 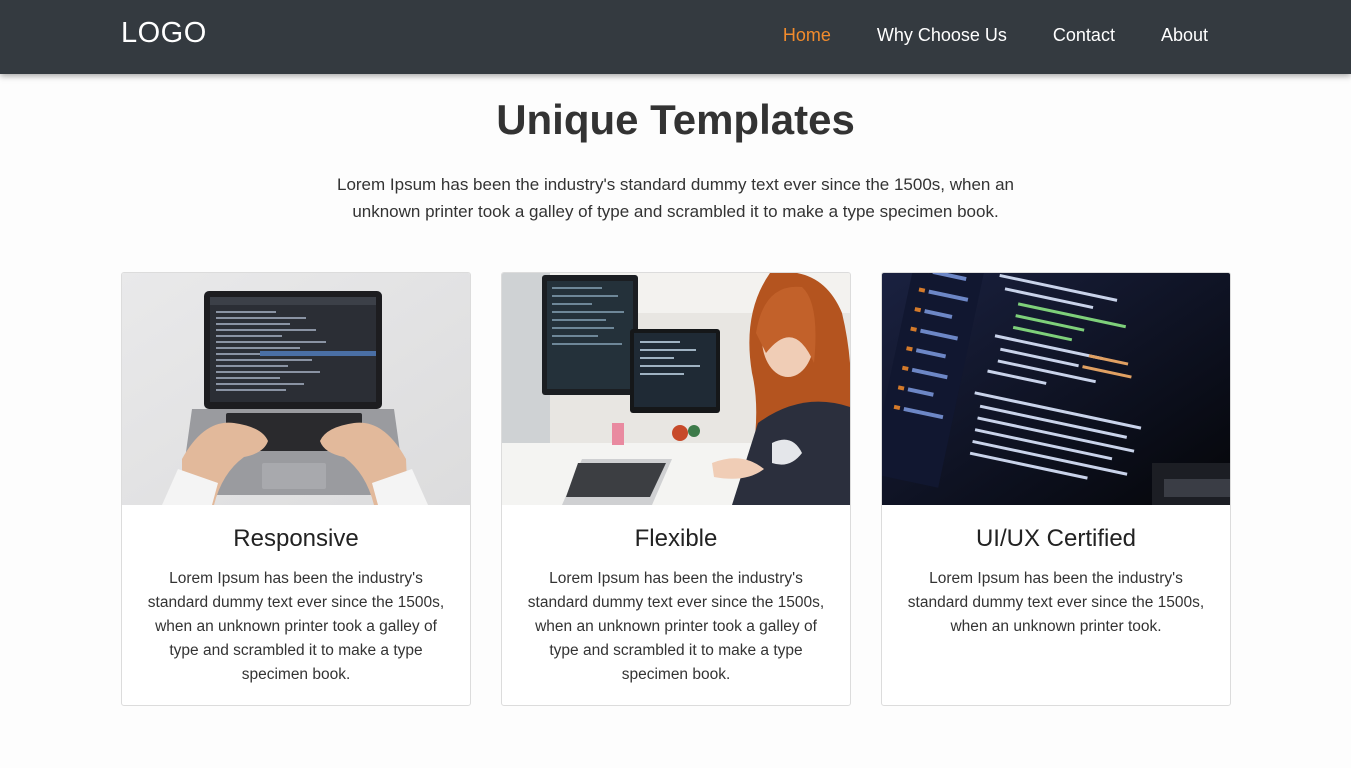 I want to click on top-navbar: LOGO Home Why Choose Us Contact About, so click(x=675, y=37).